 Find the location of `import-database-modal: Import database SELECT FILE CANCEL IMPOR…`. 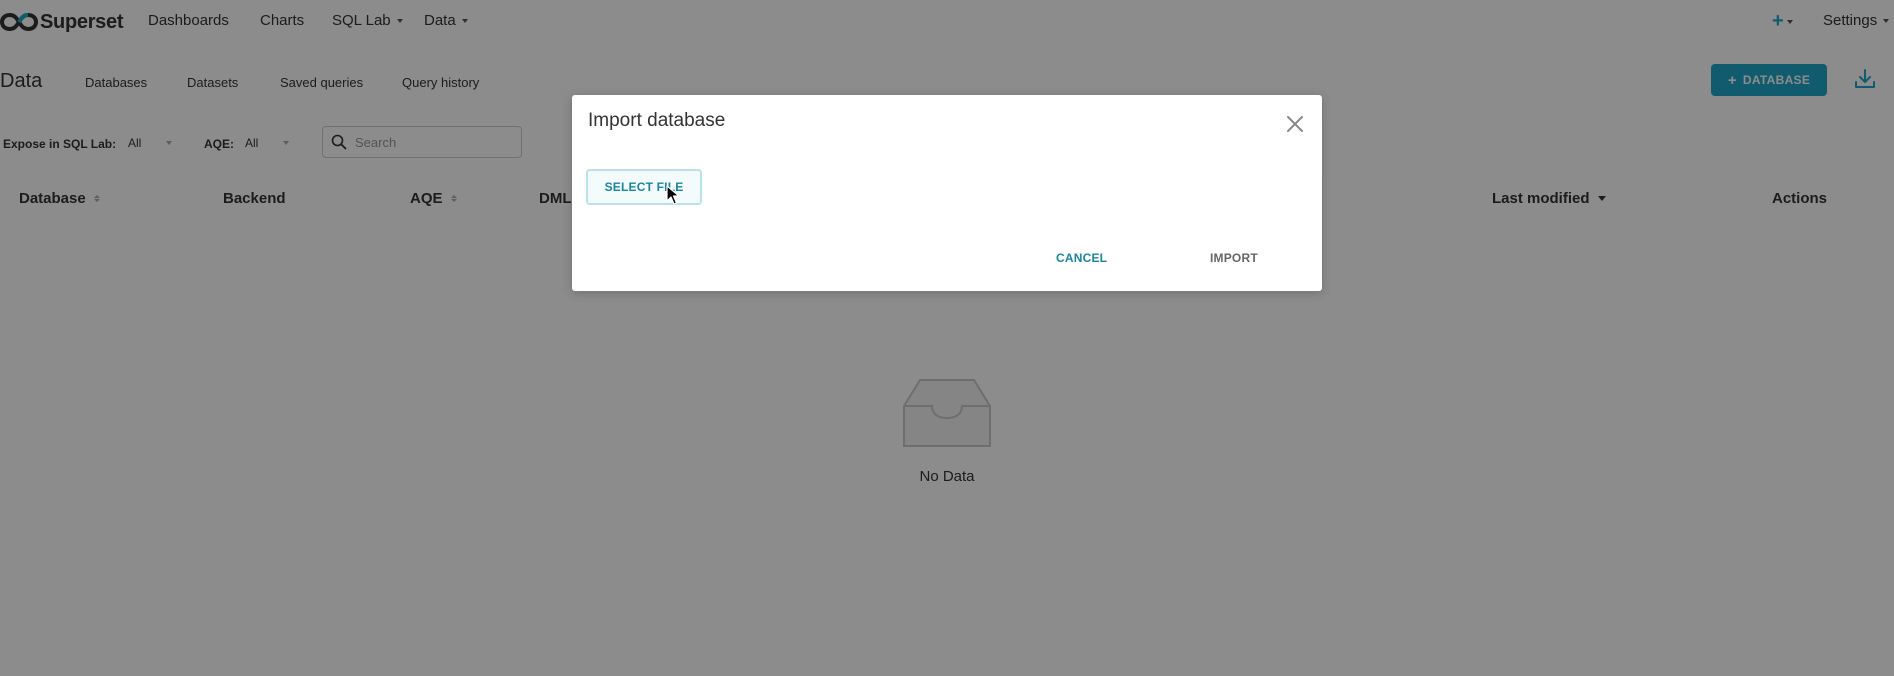

import-database-modal: Import database SELECT FILE CANCEL IMPOR… is located at coordinates (947, 193).